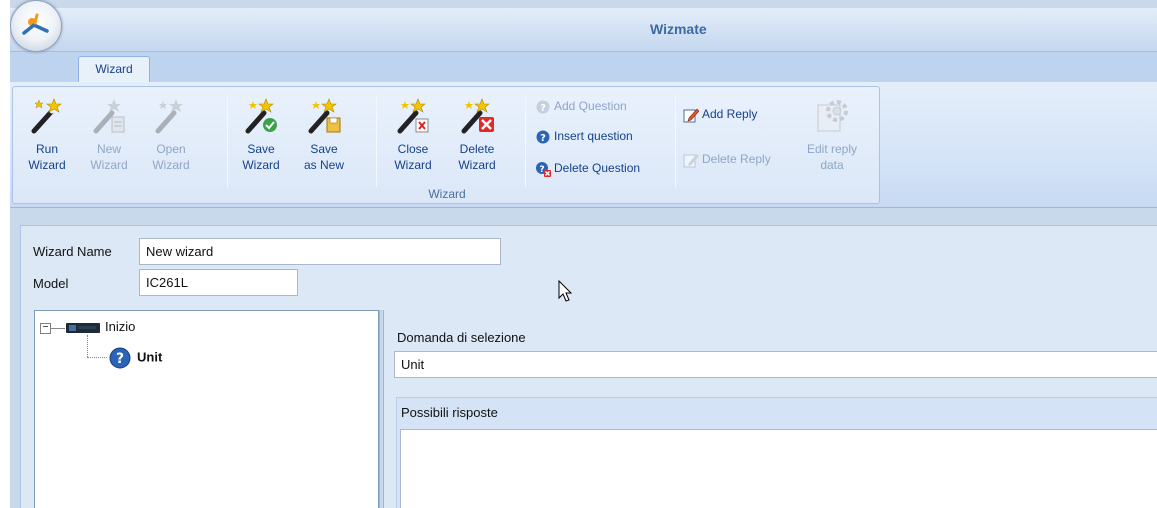 The width and height of the screenshot is (1157, 508). Describe the element at coordinates (261, 149) in the screenshot. I see `save-wizard-label-1: Save` at that location.